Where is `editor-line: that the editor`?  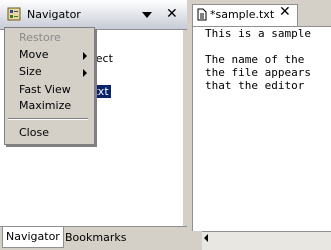 editor-line: that the editor is located at coordinates (255, 85).